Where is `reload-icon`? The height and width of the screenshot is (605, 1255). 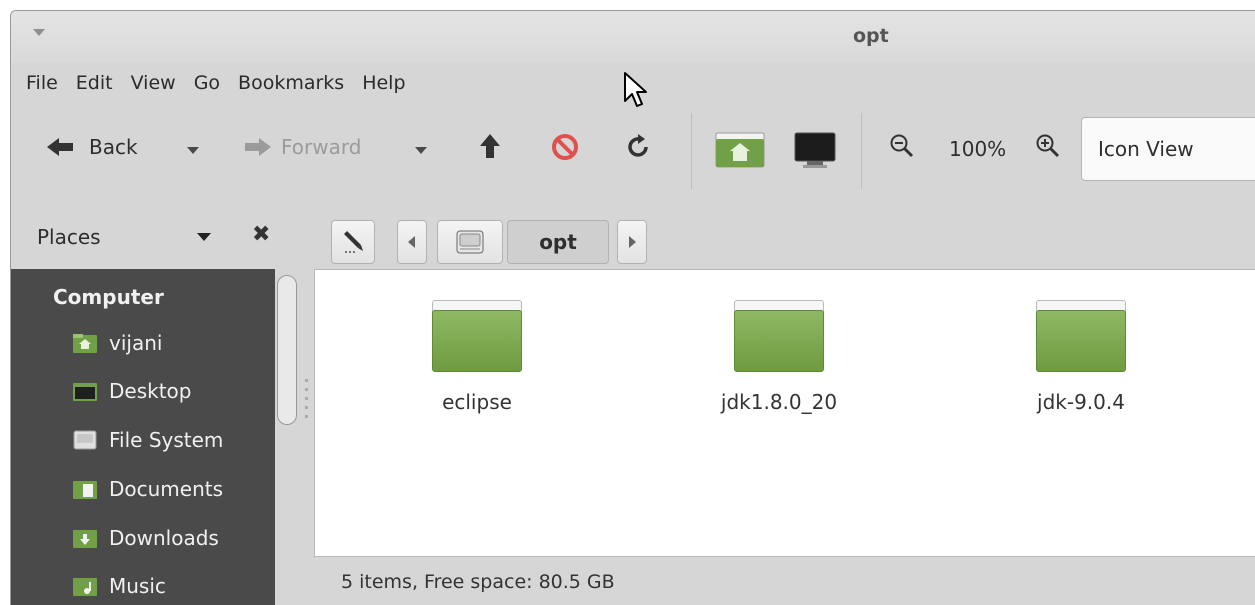
reload-icon is located at coordinates (638, 145).